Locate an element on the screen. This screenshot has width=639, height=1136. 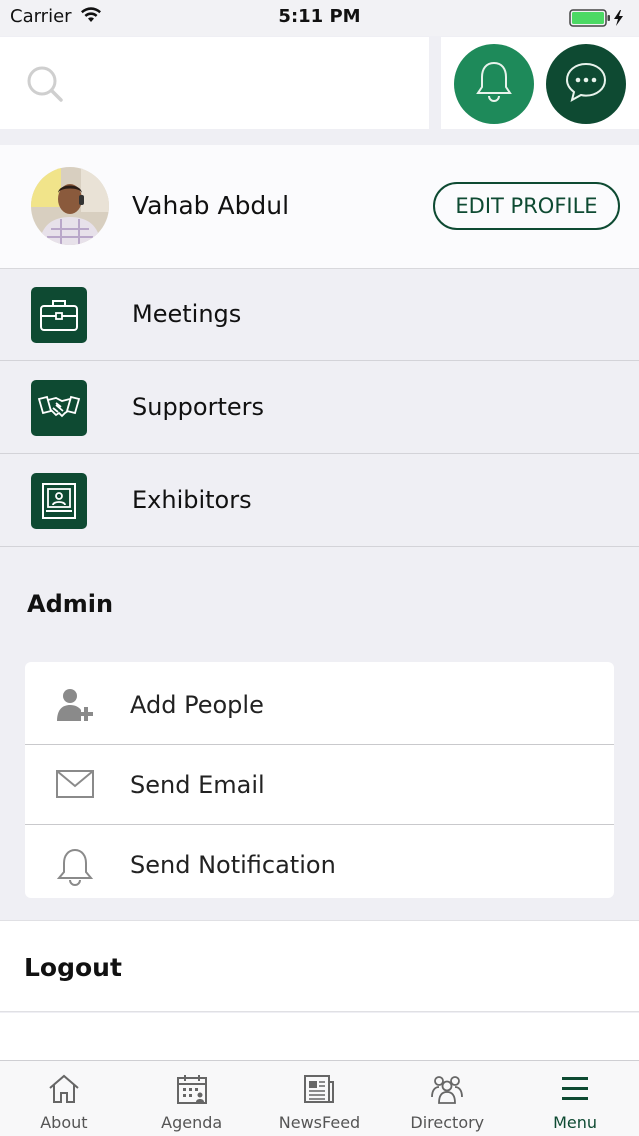
tab-label: Directory is located at coordinates (447, 1122).